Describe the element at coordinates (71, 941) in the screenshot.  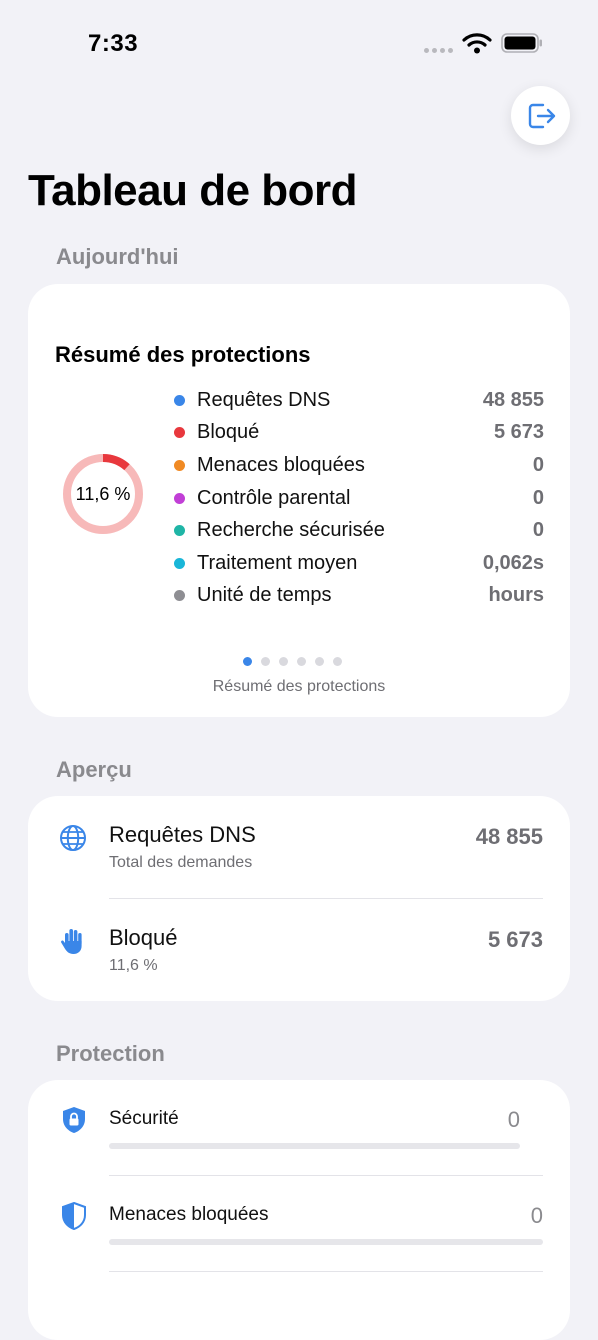
I see `hand-icon` at that location.